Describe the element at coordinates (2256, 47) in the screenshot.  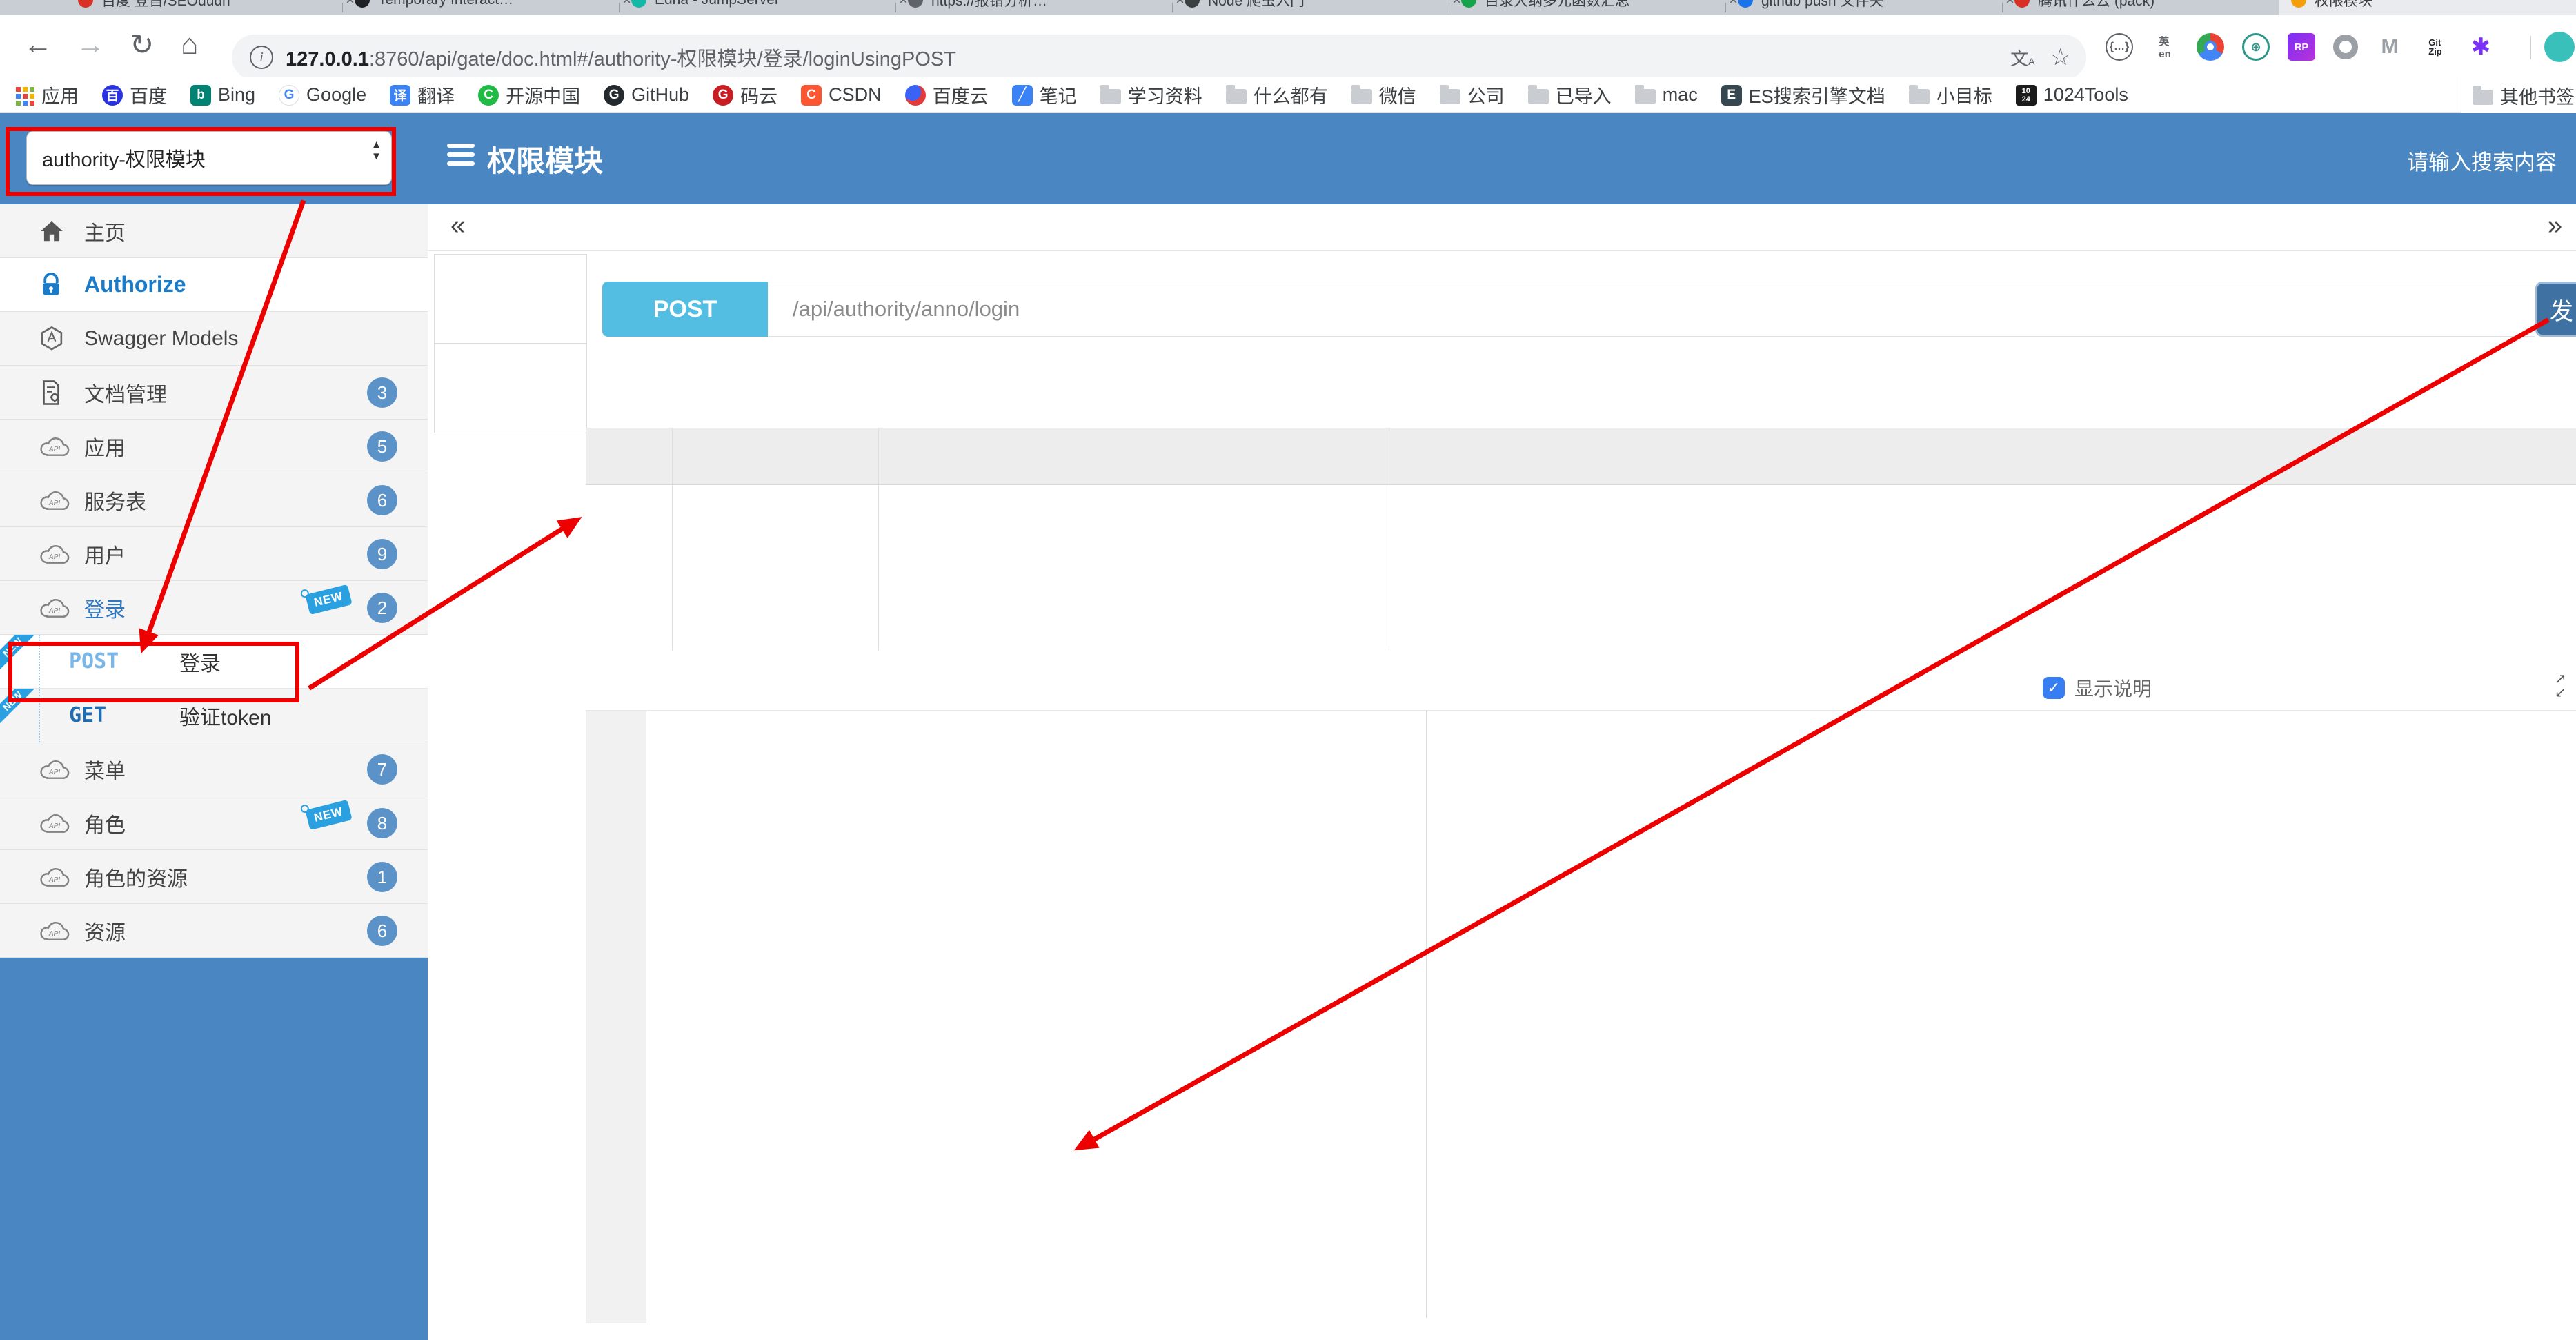
I see `globe-extension-icon: ⊕` at that location.